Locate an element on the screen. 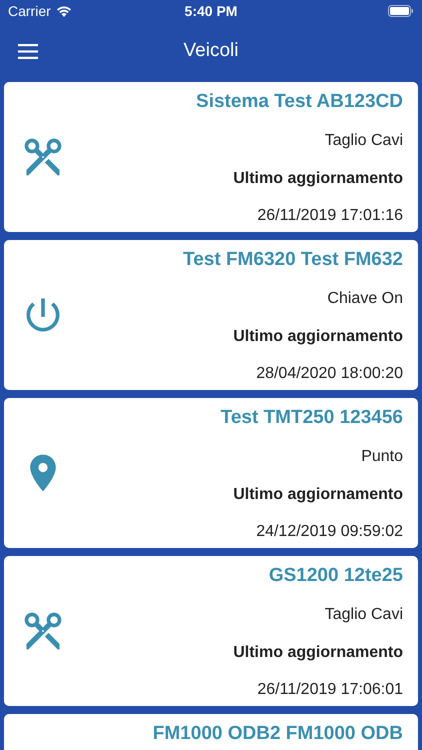  update-time: 26/11/2019 17:01:16 is located at coordinates (330, 215).